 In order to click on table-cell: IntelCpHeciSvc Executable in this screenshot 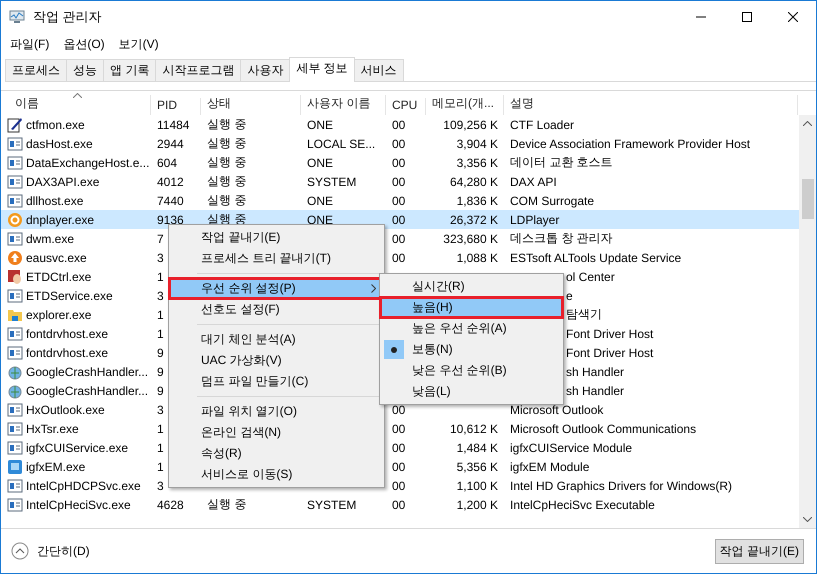, I will do `click(582, 505)`.